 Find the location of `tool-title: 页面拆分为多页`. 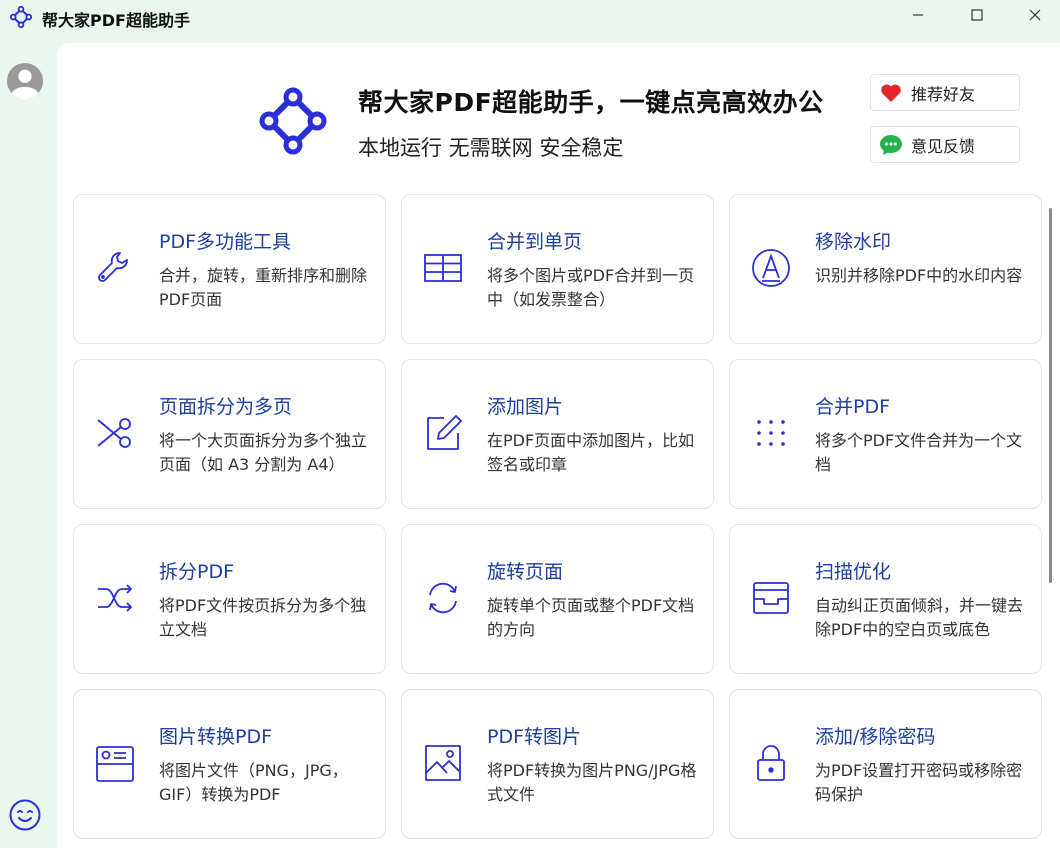

tool-title: 页面拆分为多页 is located at coordinates (226, 407).